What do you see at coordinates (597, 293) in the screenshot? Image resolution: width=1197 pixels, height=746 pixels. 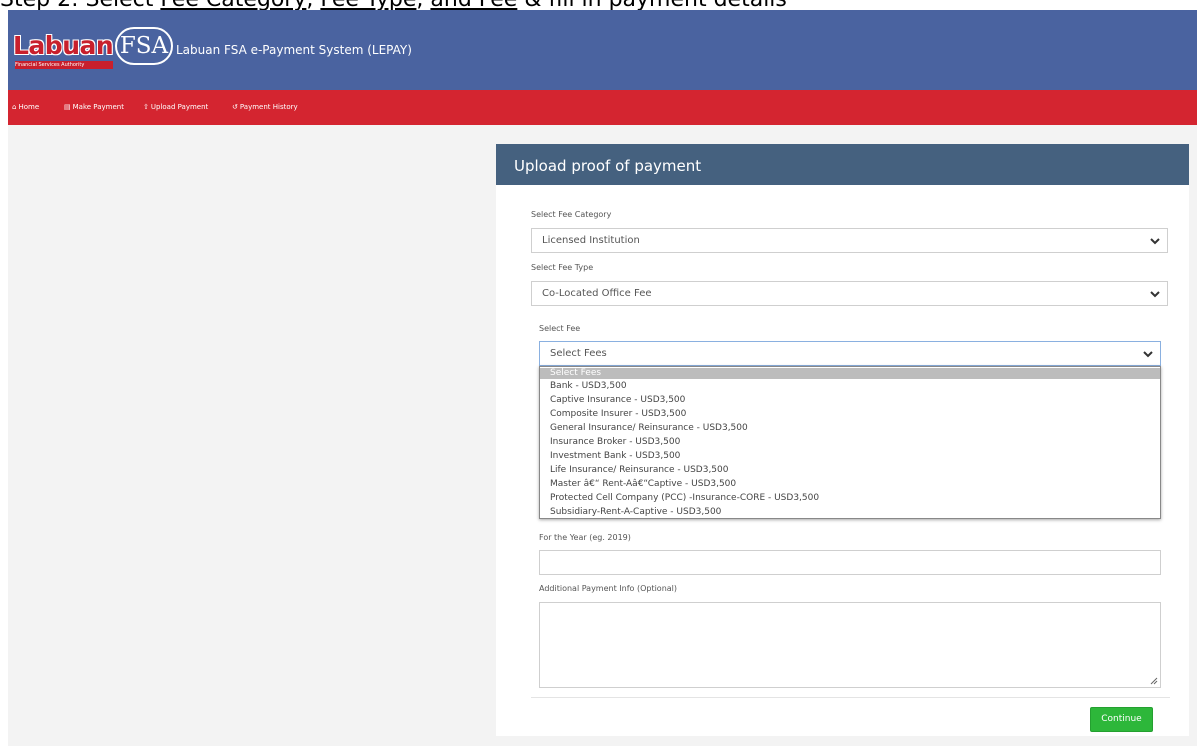 I see `fee-type-value: Co-Located Office Fee` at bounding box center [597, 293].